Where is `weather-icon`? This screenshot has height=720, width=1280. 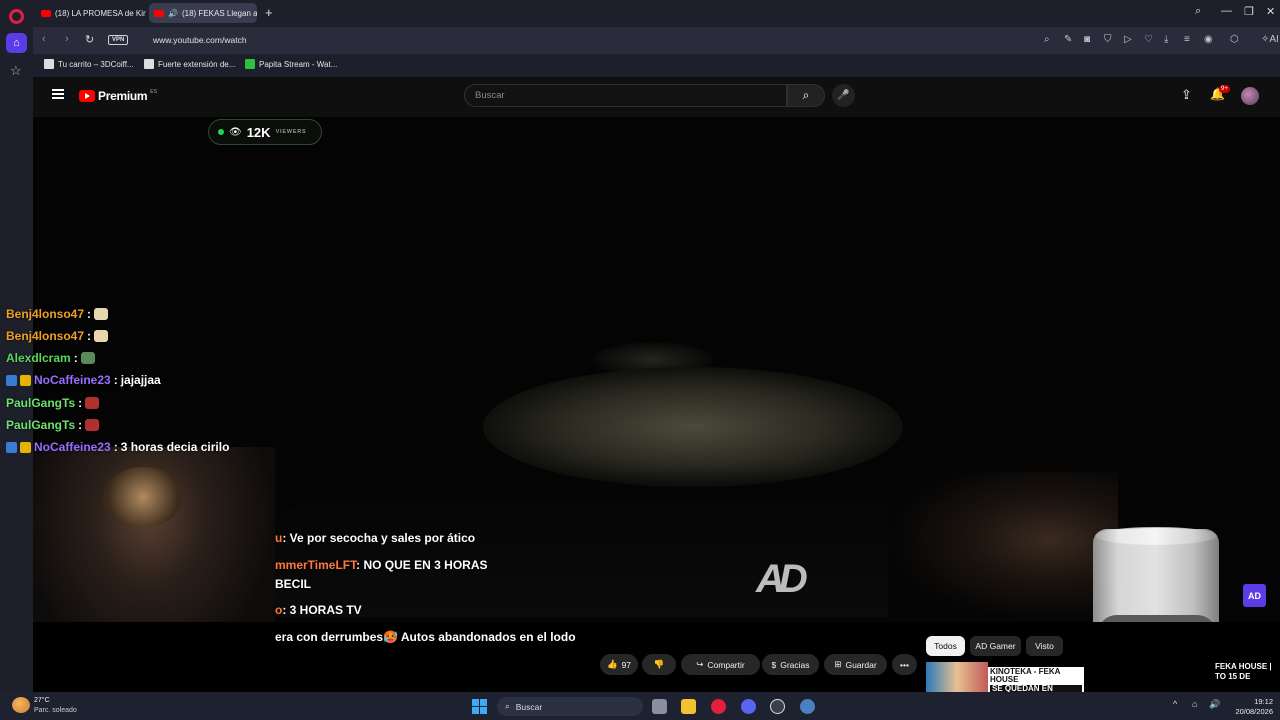 weather-icon is located at coordinates (21, 705).